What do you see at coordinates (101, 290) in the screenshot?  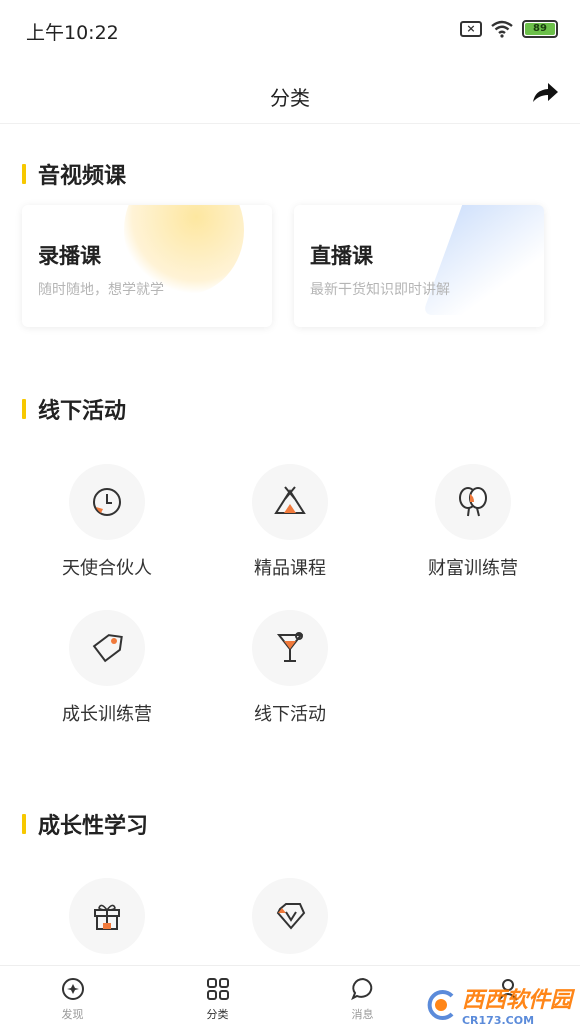 I see `card-subtitle: 随时随地，想学就学` at bounding box center [101, 290].